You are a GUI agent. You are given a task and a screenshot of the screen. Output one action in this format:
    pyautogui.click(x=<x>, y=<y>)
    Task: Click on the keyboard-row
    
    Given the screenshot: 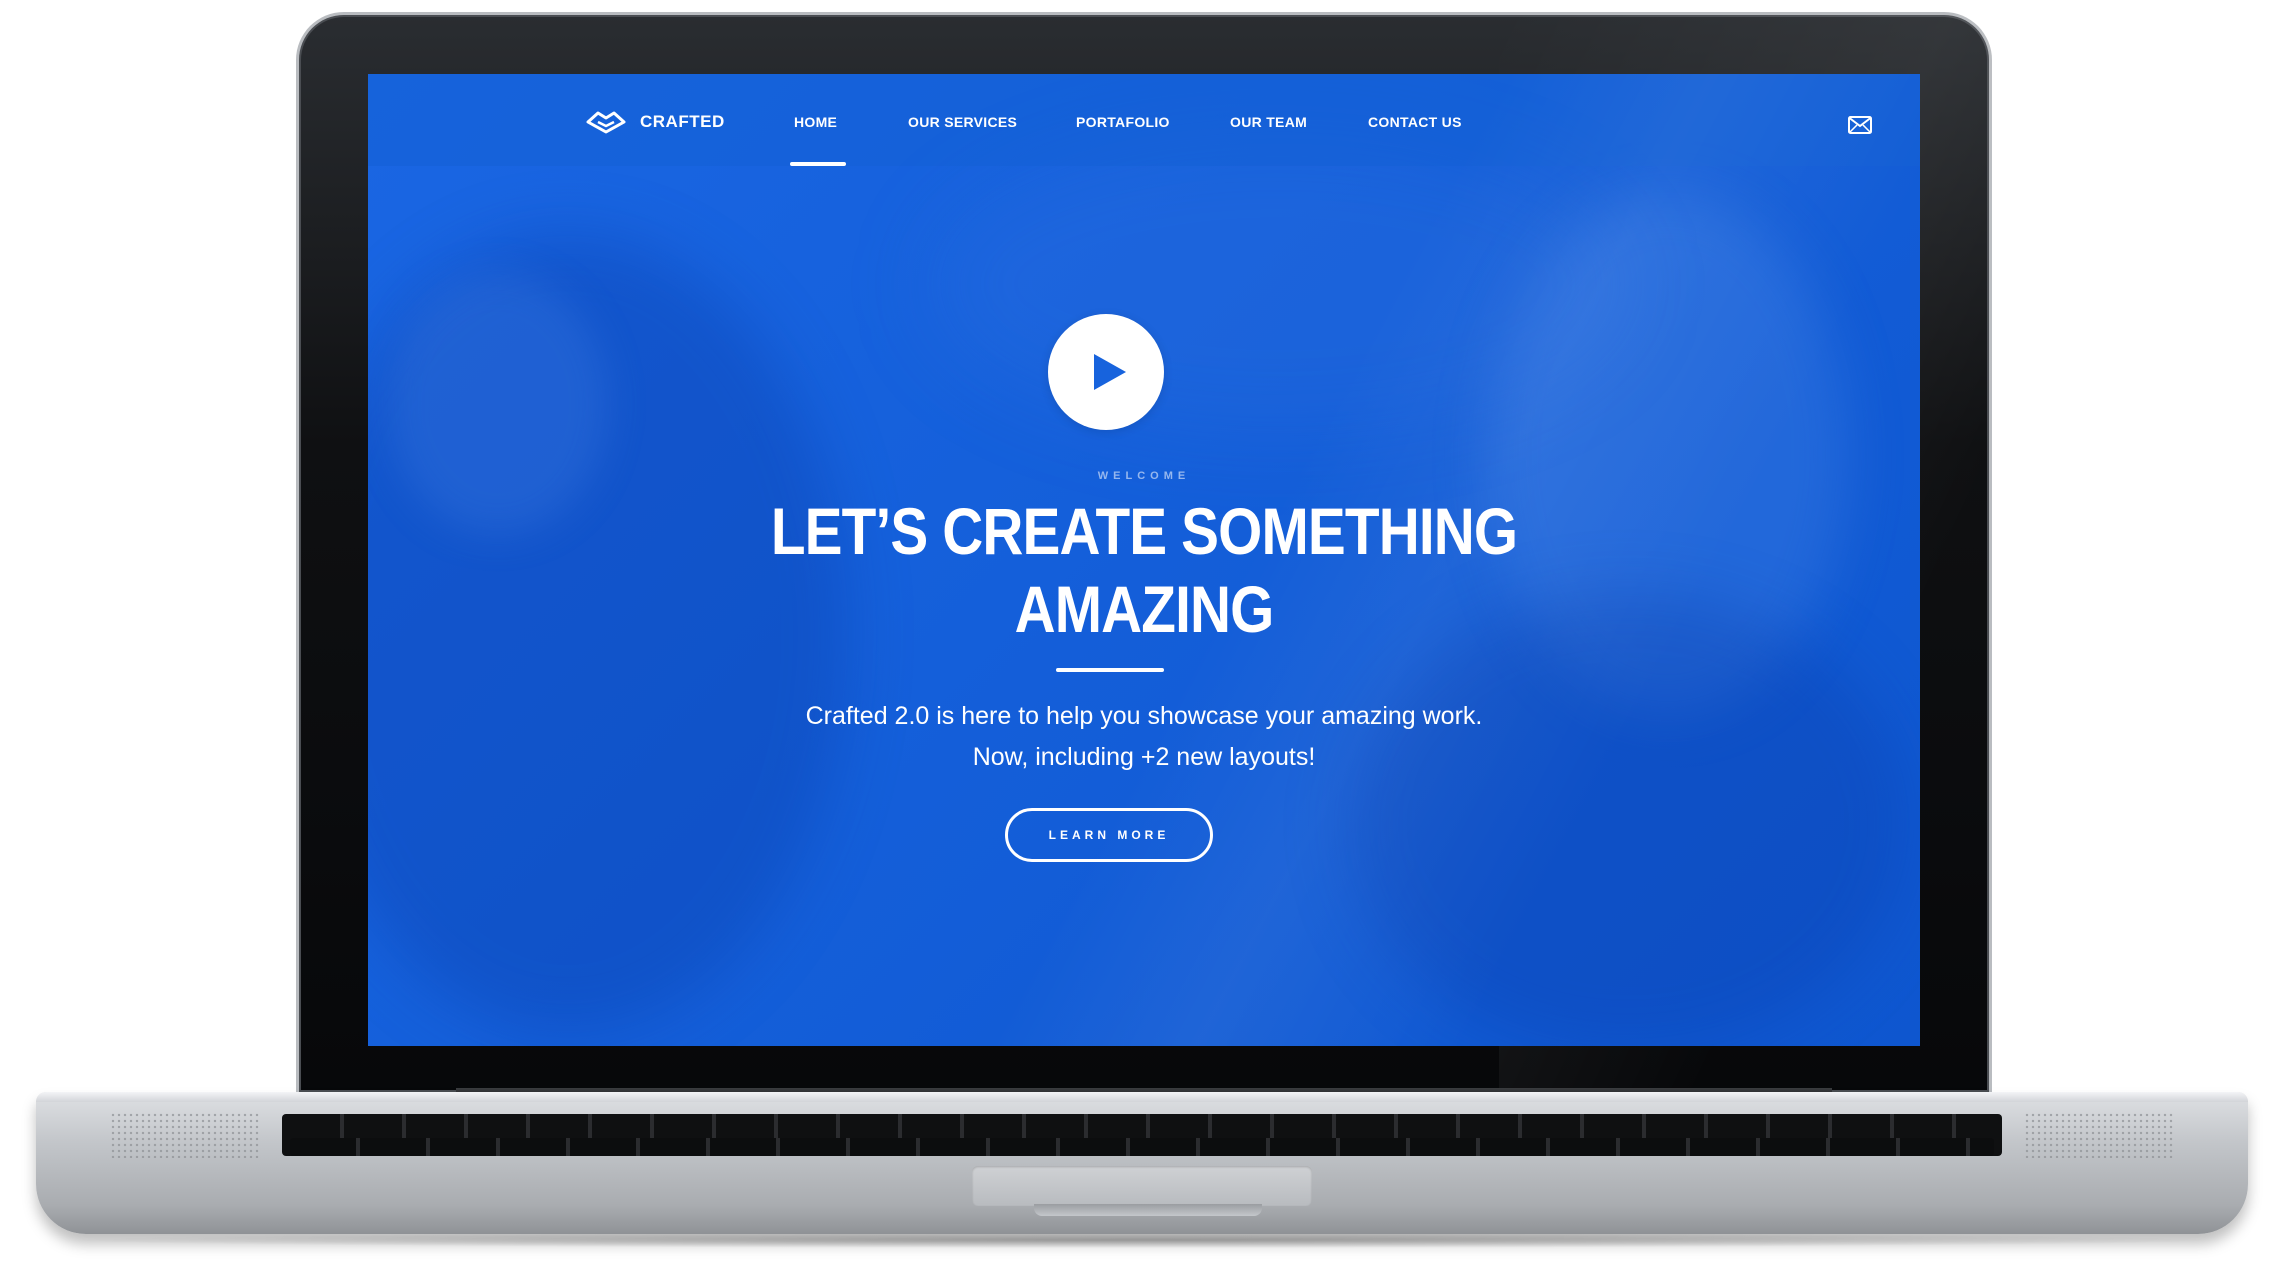 What is the action you would take?
    pyautogui.click(x=1142, y=1147)
    